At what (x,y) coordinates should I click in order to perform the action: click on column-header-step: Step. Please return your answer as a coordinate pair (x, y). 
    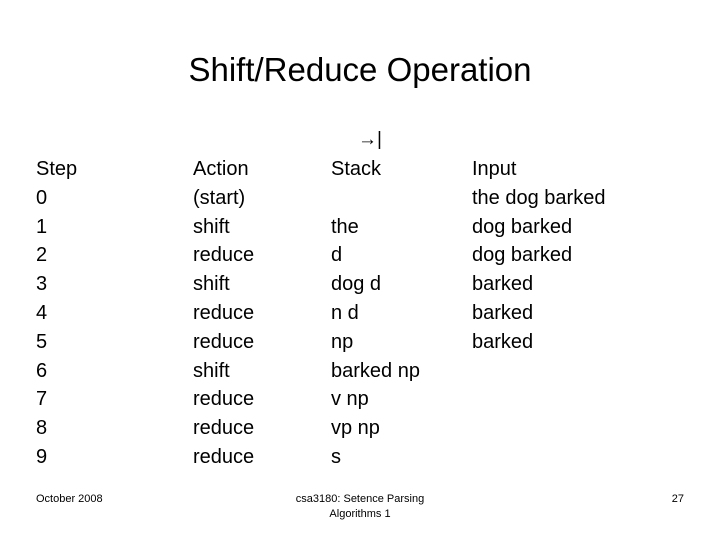
    Looking at the image, I should click on (57, 169).